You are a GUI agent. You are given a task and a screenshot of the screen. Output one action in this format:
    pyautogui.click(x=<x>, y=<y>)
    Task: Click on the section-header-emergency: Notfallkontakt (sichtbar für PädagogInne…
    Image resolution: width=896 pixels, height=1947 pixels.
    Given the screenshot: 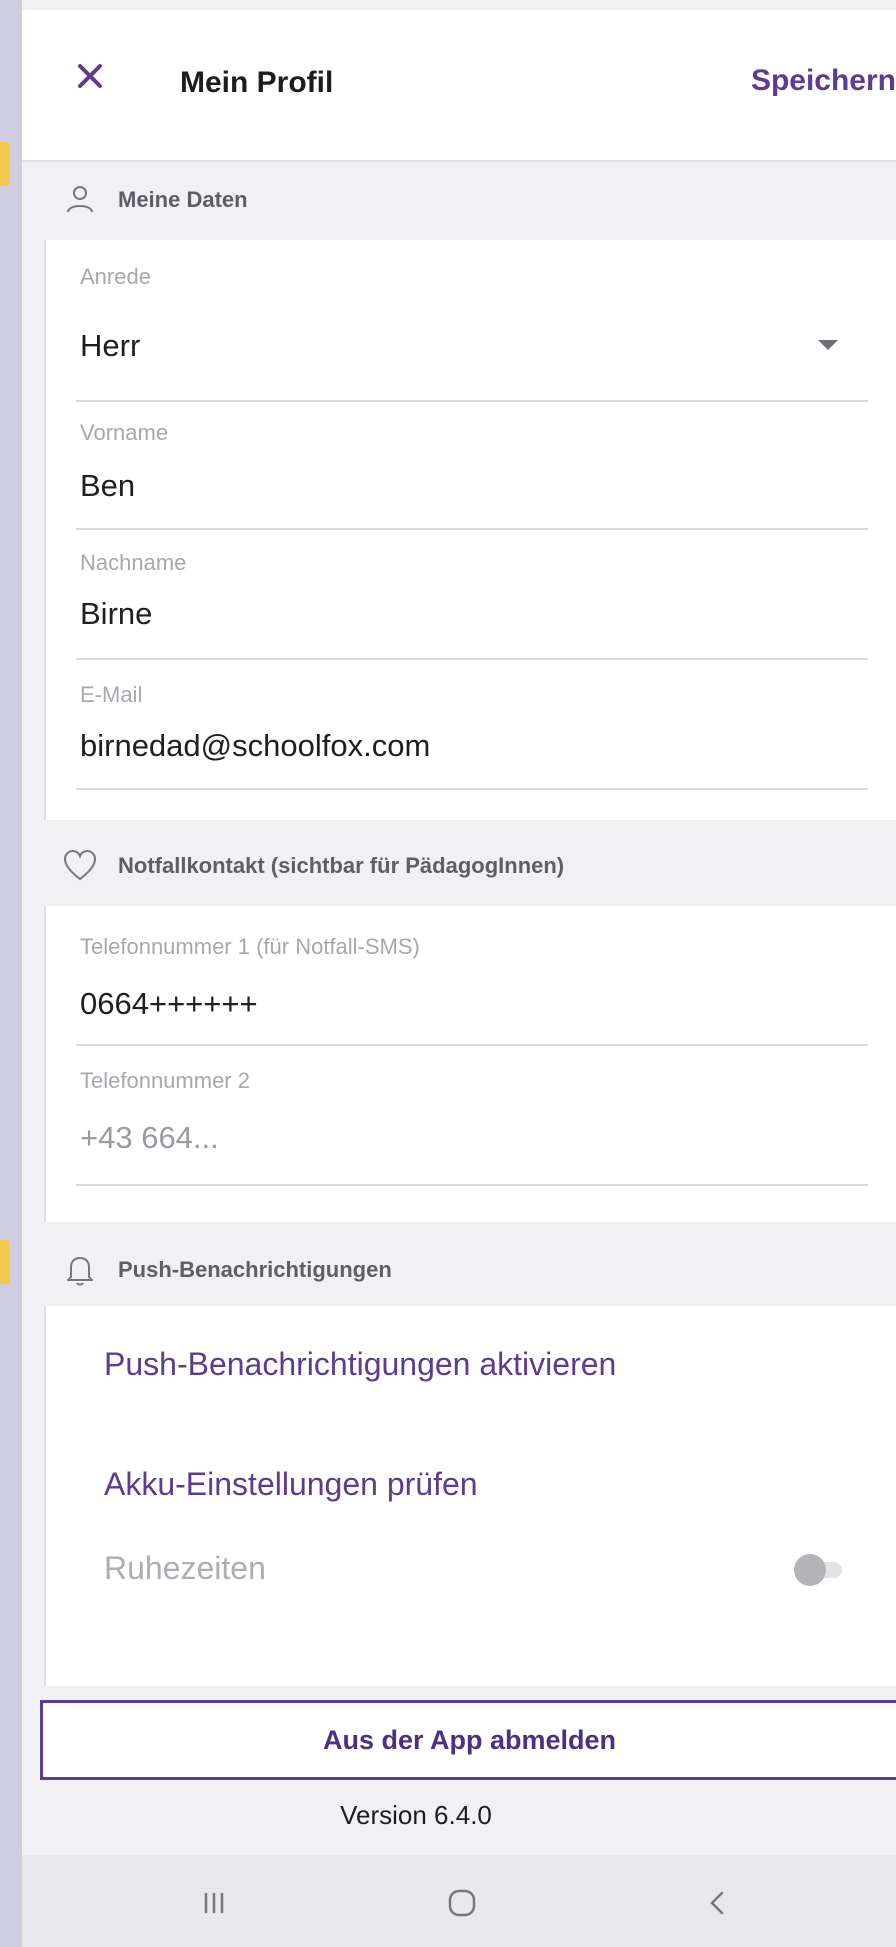 What is the action you would take?
    pyautogui.click(x=459, y=866)
    